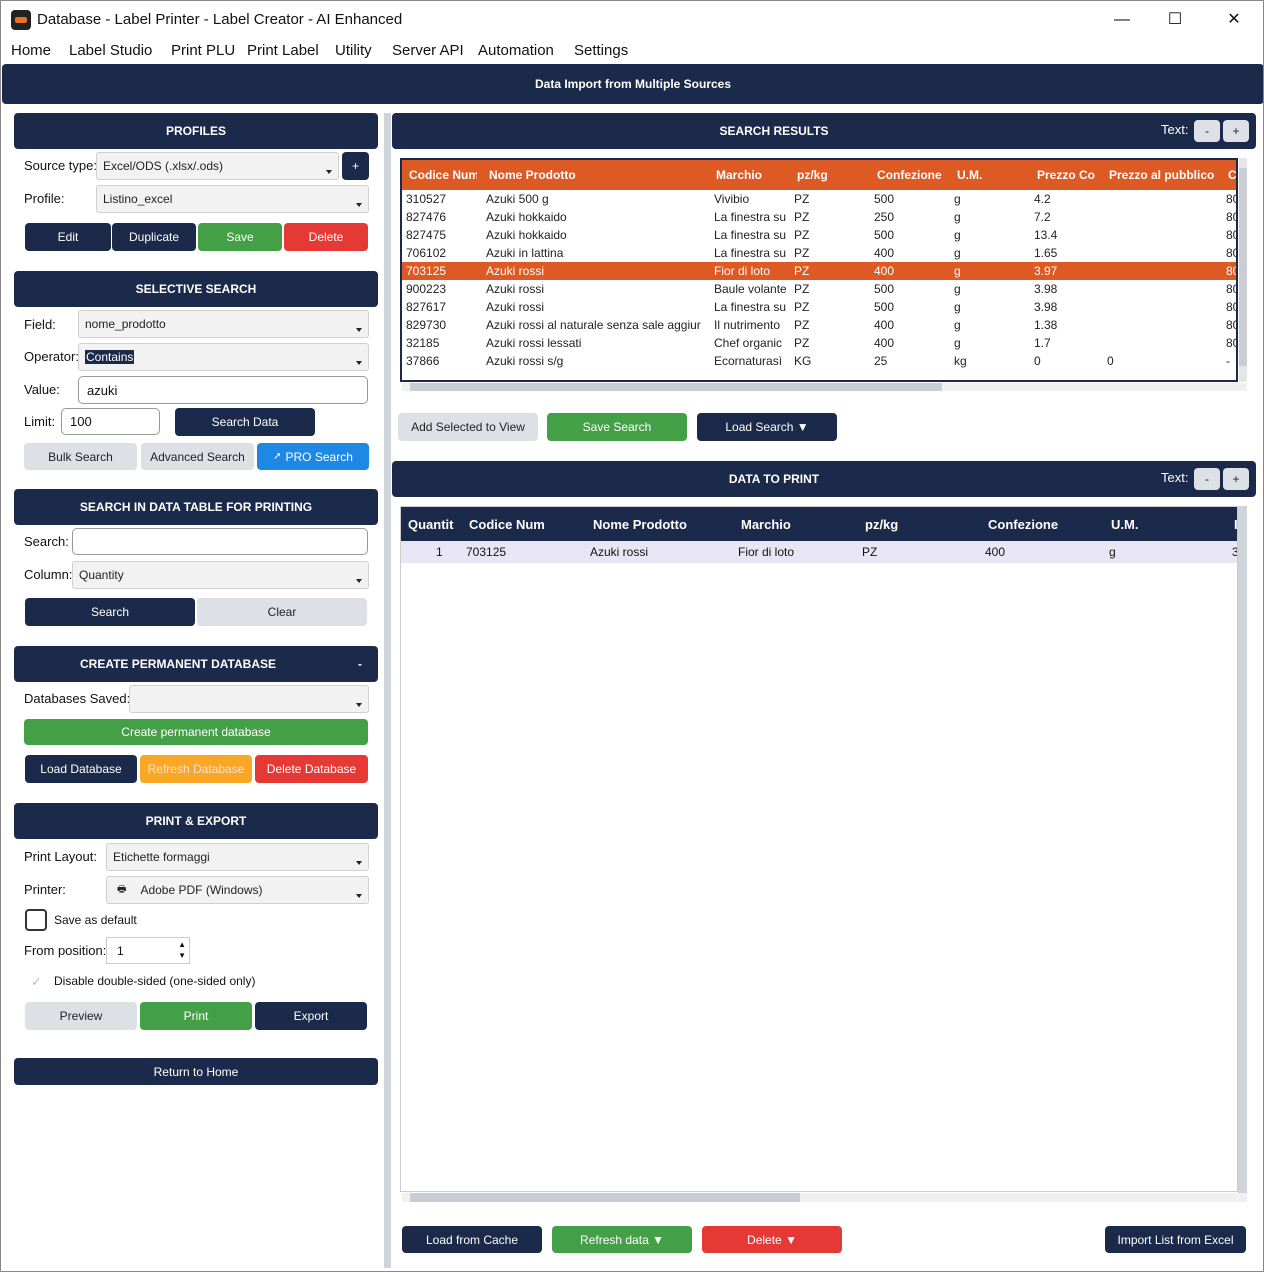 This screenshot has width=1264, height=1272. I want to click on minimize-button: —, so click(1122, 20).